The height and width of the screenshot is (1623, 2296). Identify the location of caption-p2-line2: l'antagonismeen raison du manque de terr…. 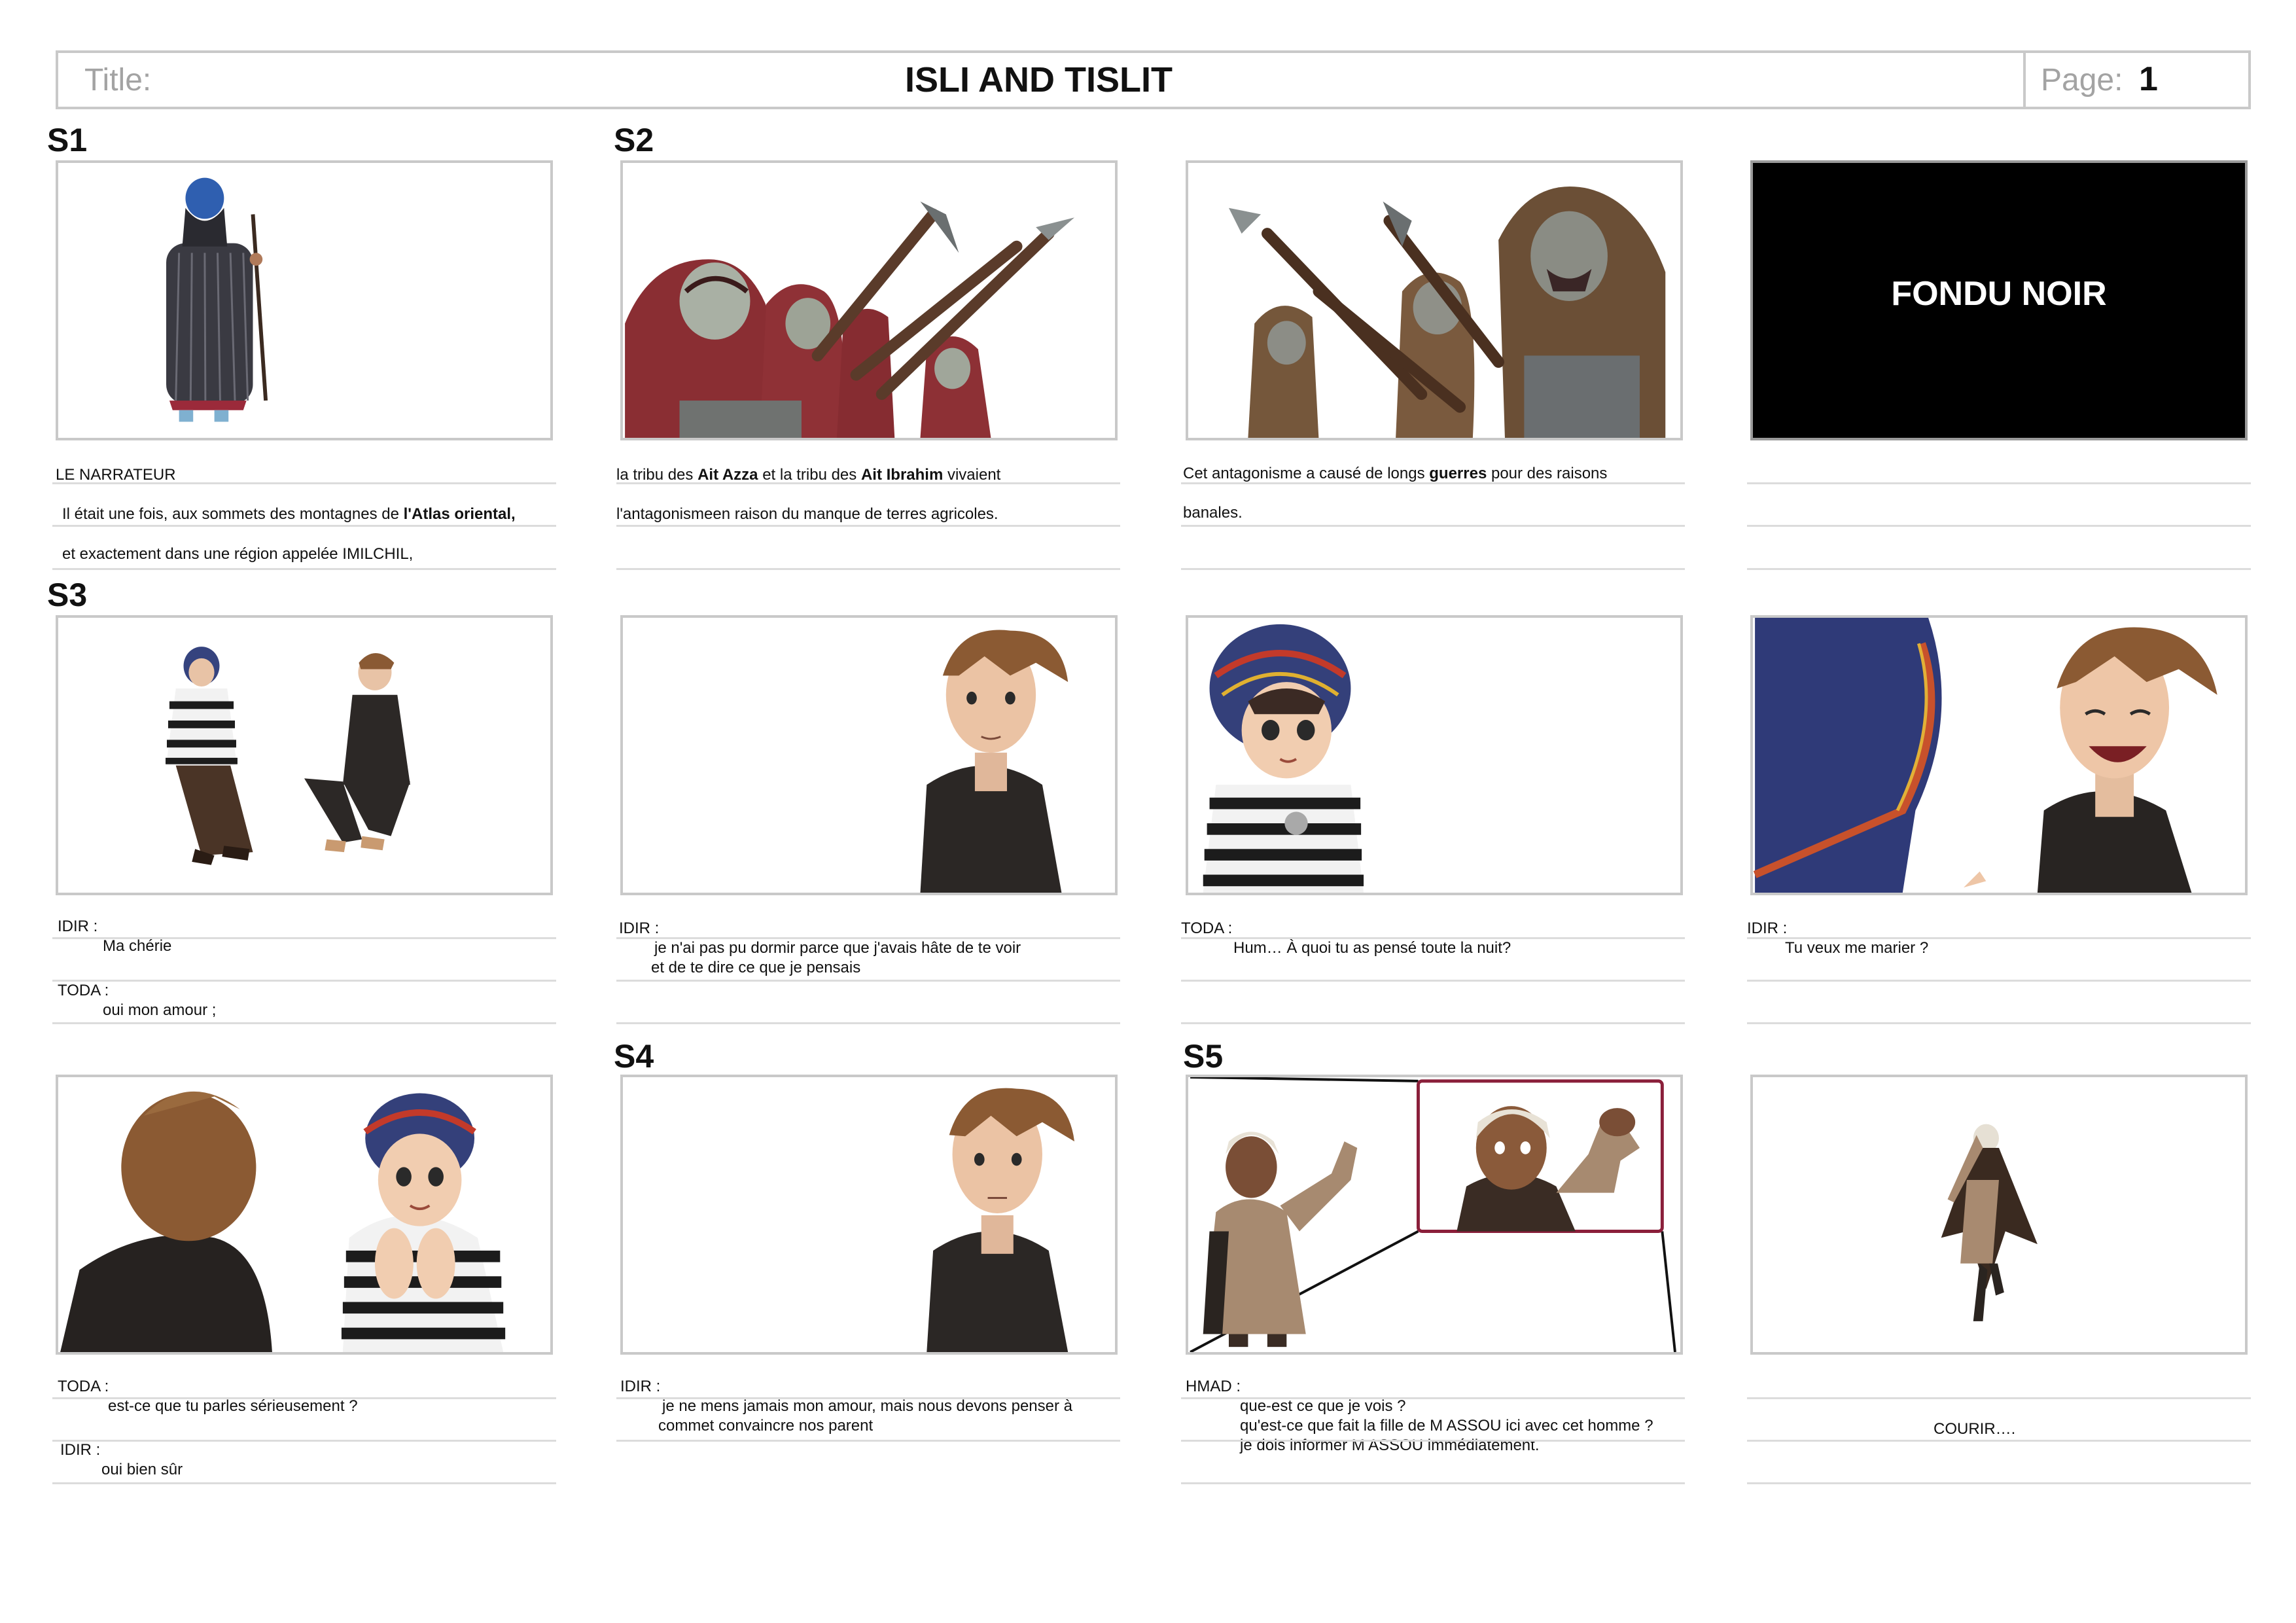
(807, 514).